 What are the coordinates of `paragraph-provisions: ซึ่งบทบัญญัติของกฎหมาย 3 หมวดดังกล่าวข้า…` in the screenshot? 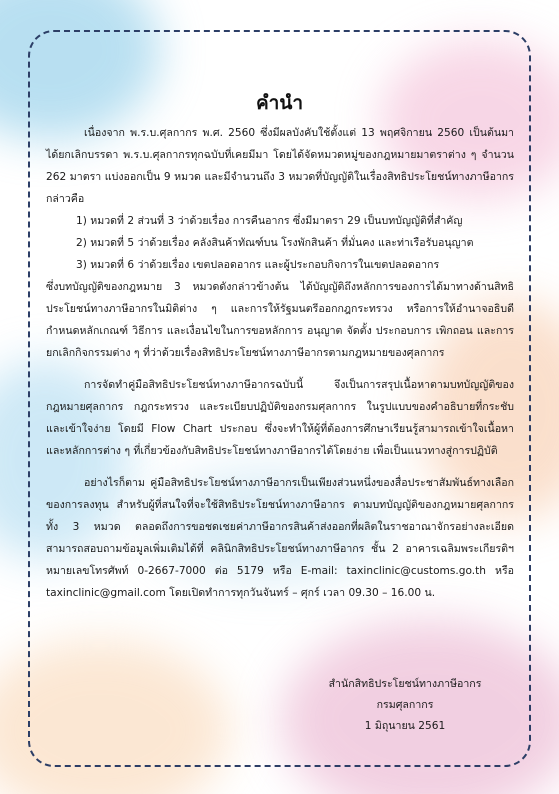 It's located at (280, 320).